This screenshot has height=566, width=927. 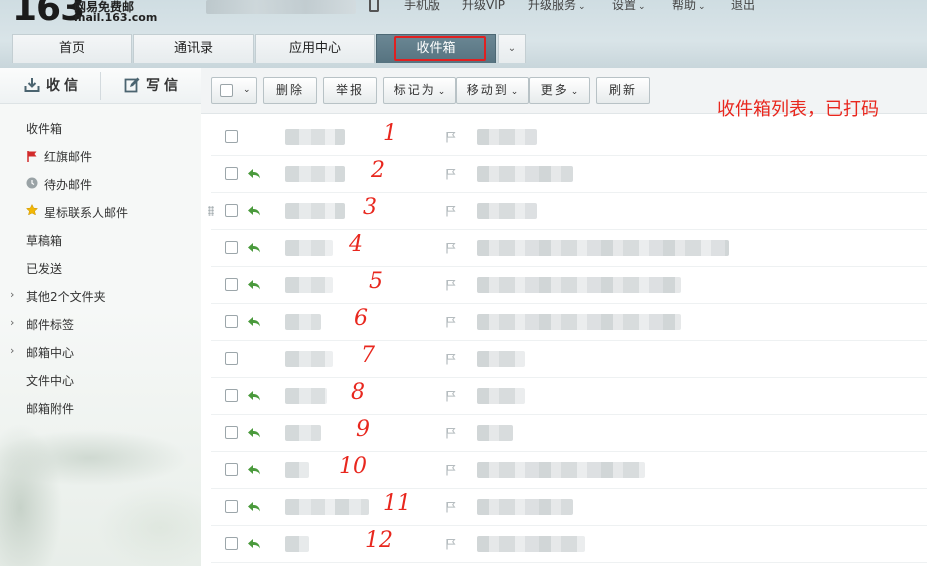 What do you see at coordinates (72, 48) in the screenshot?
I see `tab-home: 首页` at bounding box center [72, 48].